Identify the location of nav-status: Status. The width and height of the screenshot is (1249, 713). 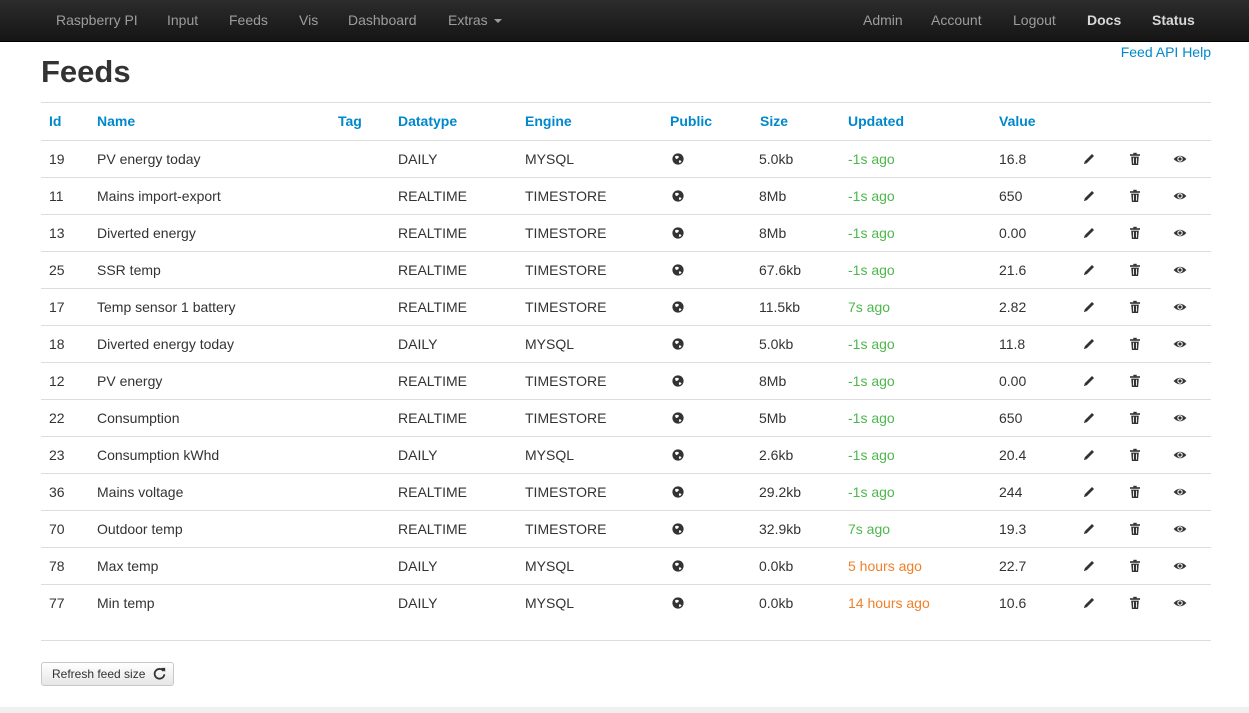
(1173, 20).